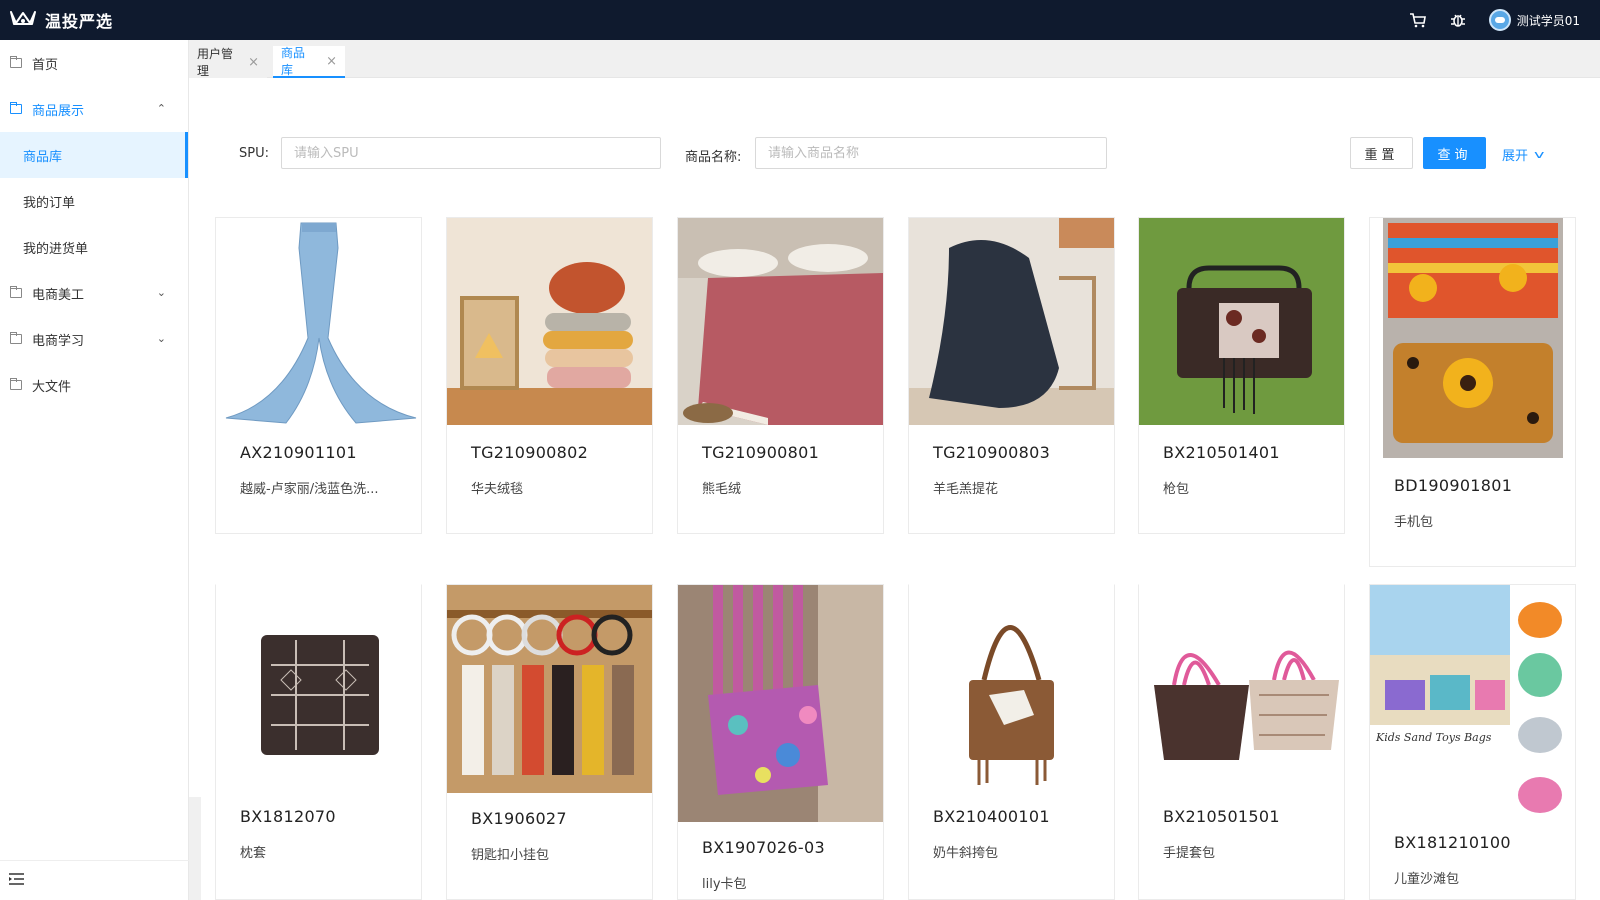 Image resolution: width=1600 pixels, height=900 pixels. I want to click on sidebar-item-product-display: 商品展示 ⌃, so click(94, 109).